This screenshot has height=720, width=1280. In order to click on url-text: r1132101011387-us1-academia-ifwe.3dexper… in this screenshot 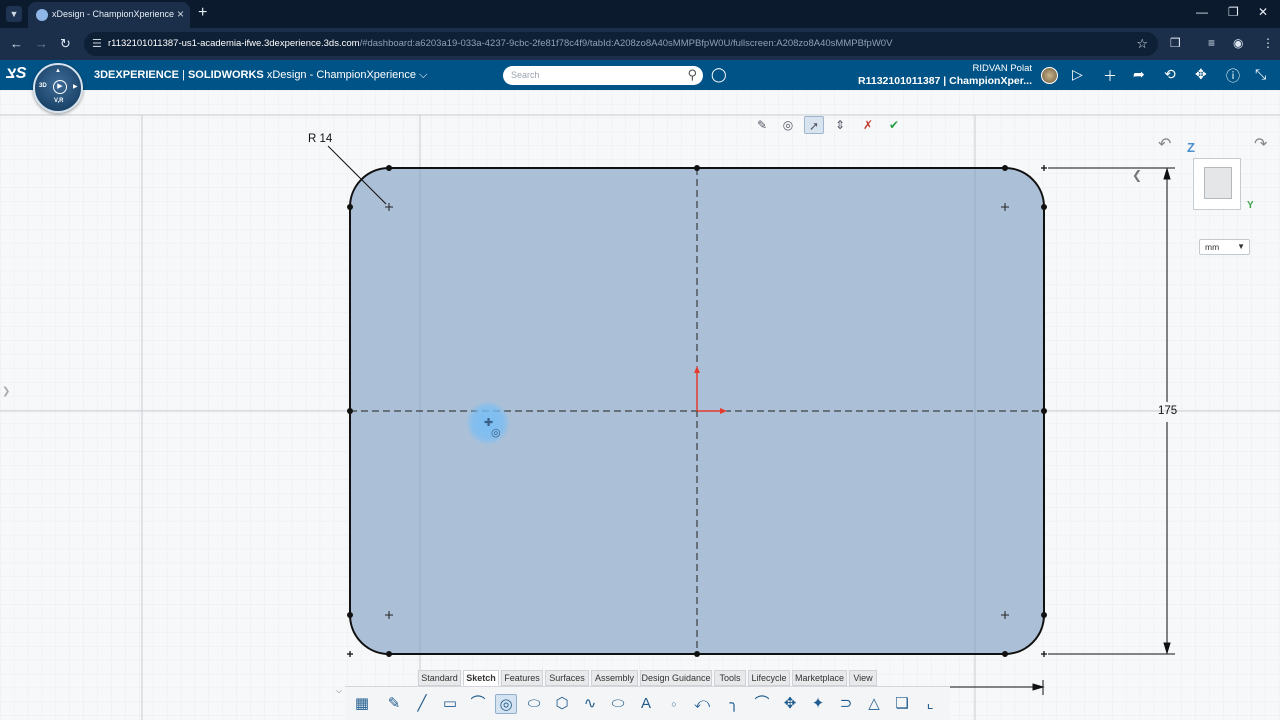, I will do `click(500, 43)`.